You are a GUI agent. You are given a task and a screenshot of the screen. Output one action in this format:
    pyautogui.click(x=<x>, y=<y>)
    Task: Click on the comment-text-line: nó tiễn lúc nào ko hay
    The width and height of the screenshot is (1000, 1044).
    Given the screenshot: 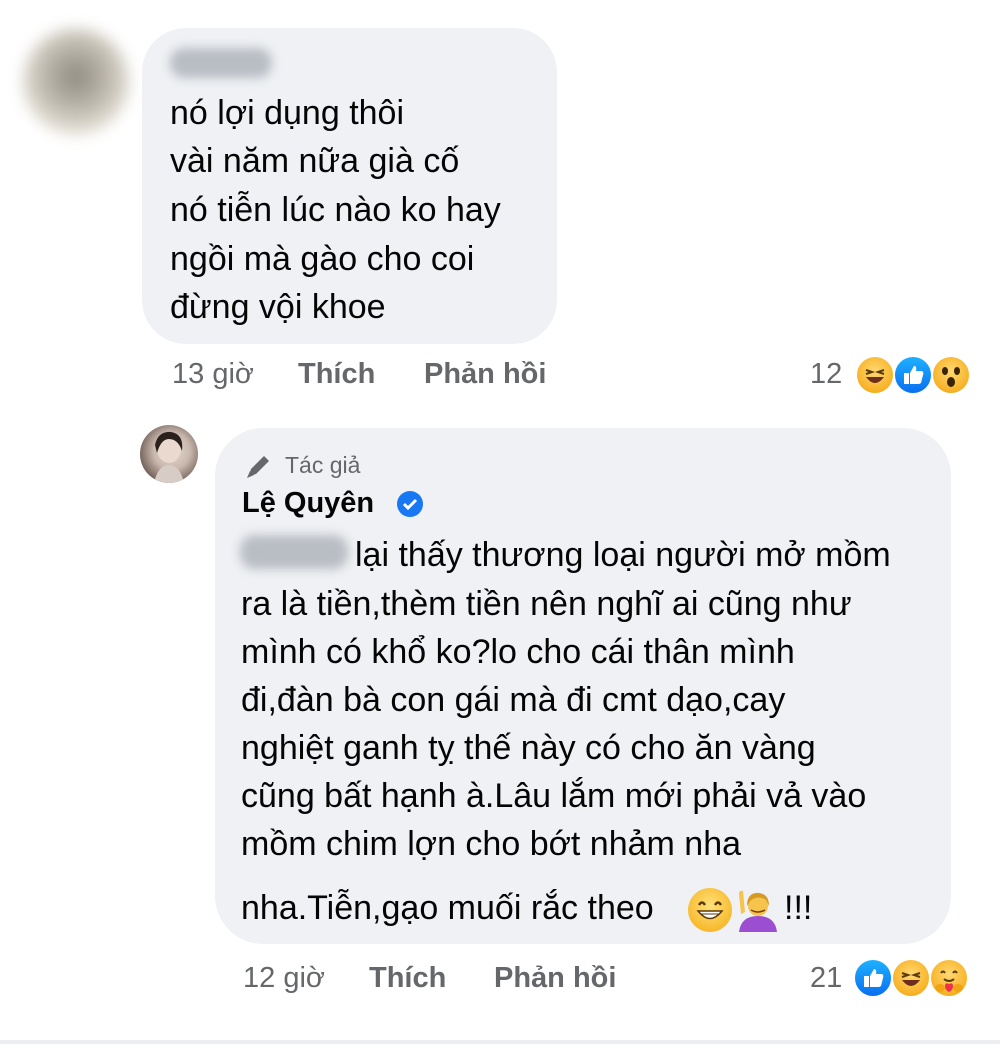 What is the action you would take?
    pyautogui.click(x=335, y=210)
    